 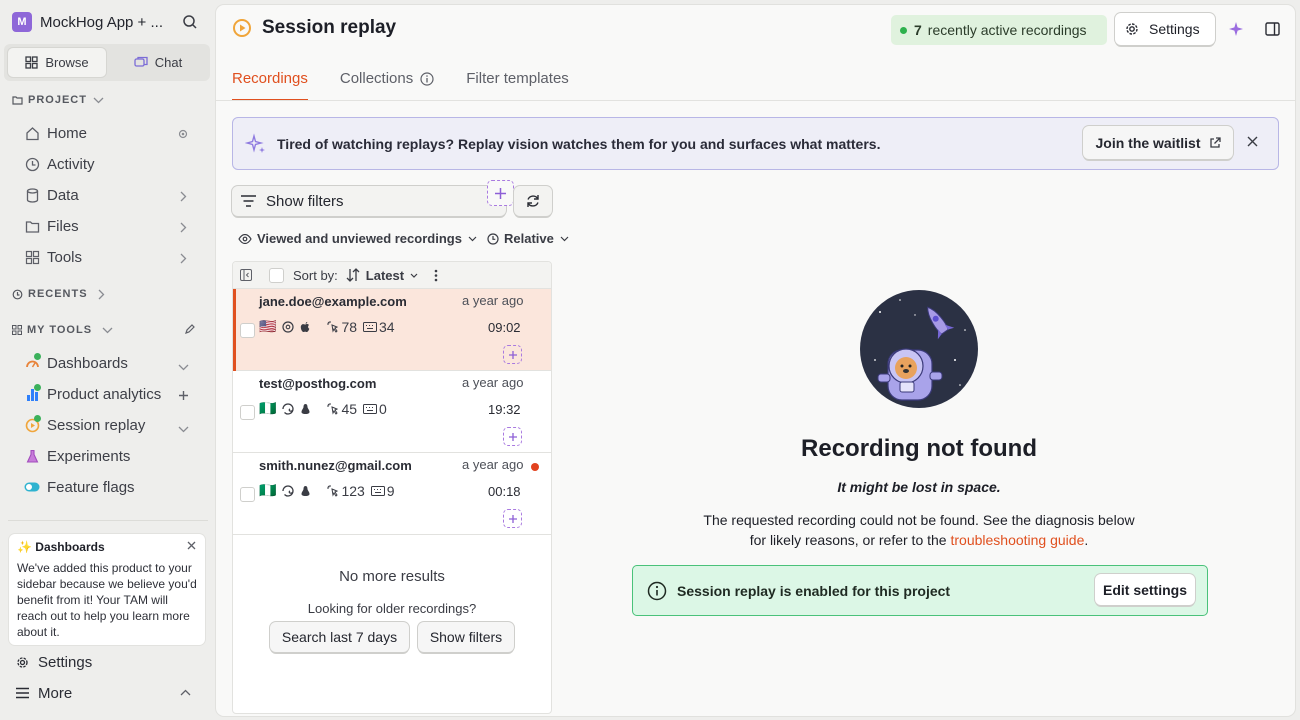 I want to click on country-flag: 🇳🇬, so click(x=268, y=408).